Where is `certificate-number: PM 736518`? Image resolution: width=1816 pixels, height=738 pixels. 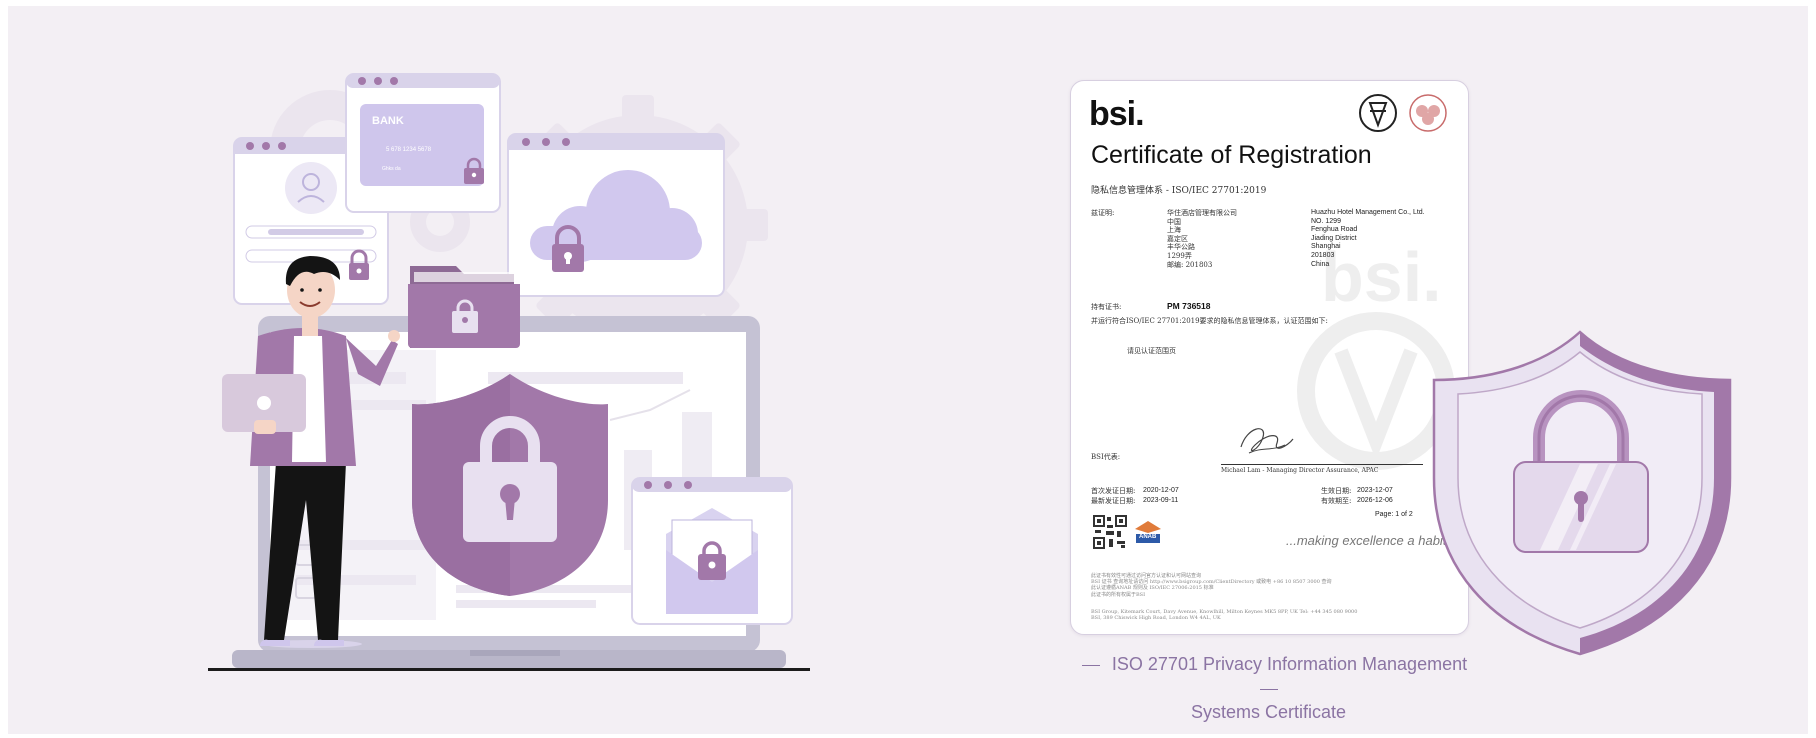
certificate-number: PM 736518 is located at coordinates (1189, 306).